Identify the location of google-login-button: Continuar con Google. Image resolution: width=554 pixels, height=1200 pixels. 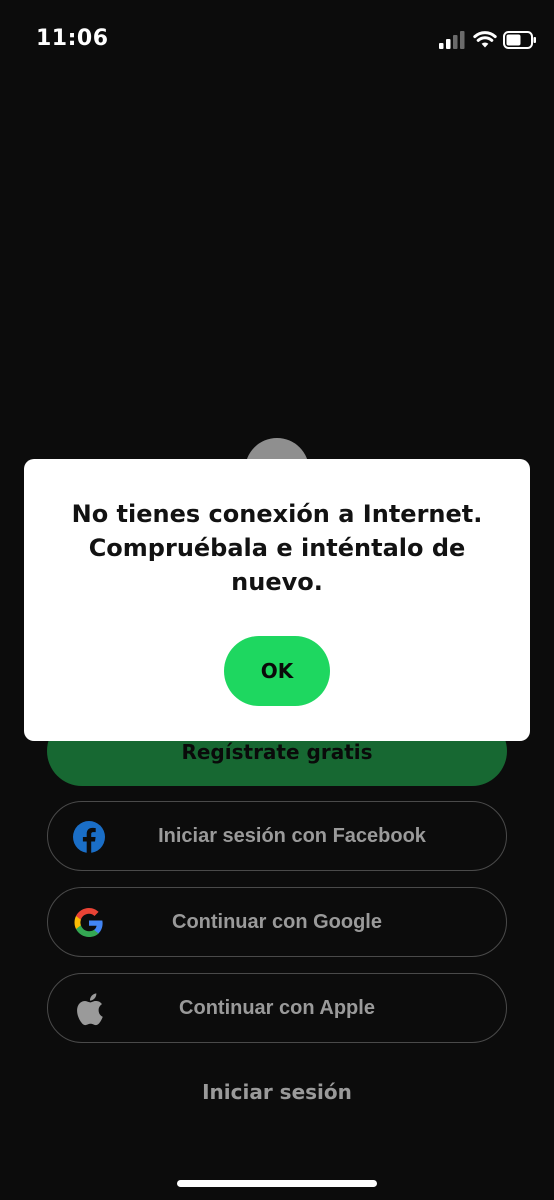
(277, 922).